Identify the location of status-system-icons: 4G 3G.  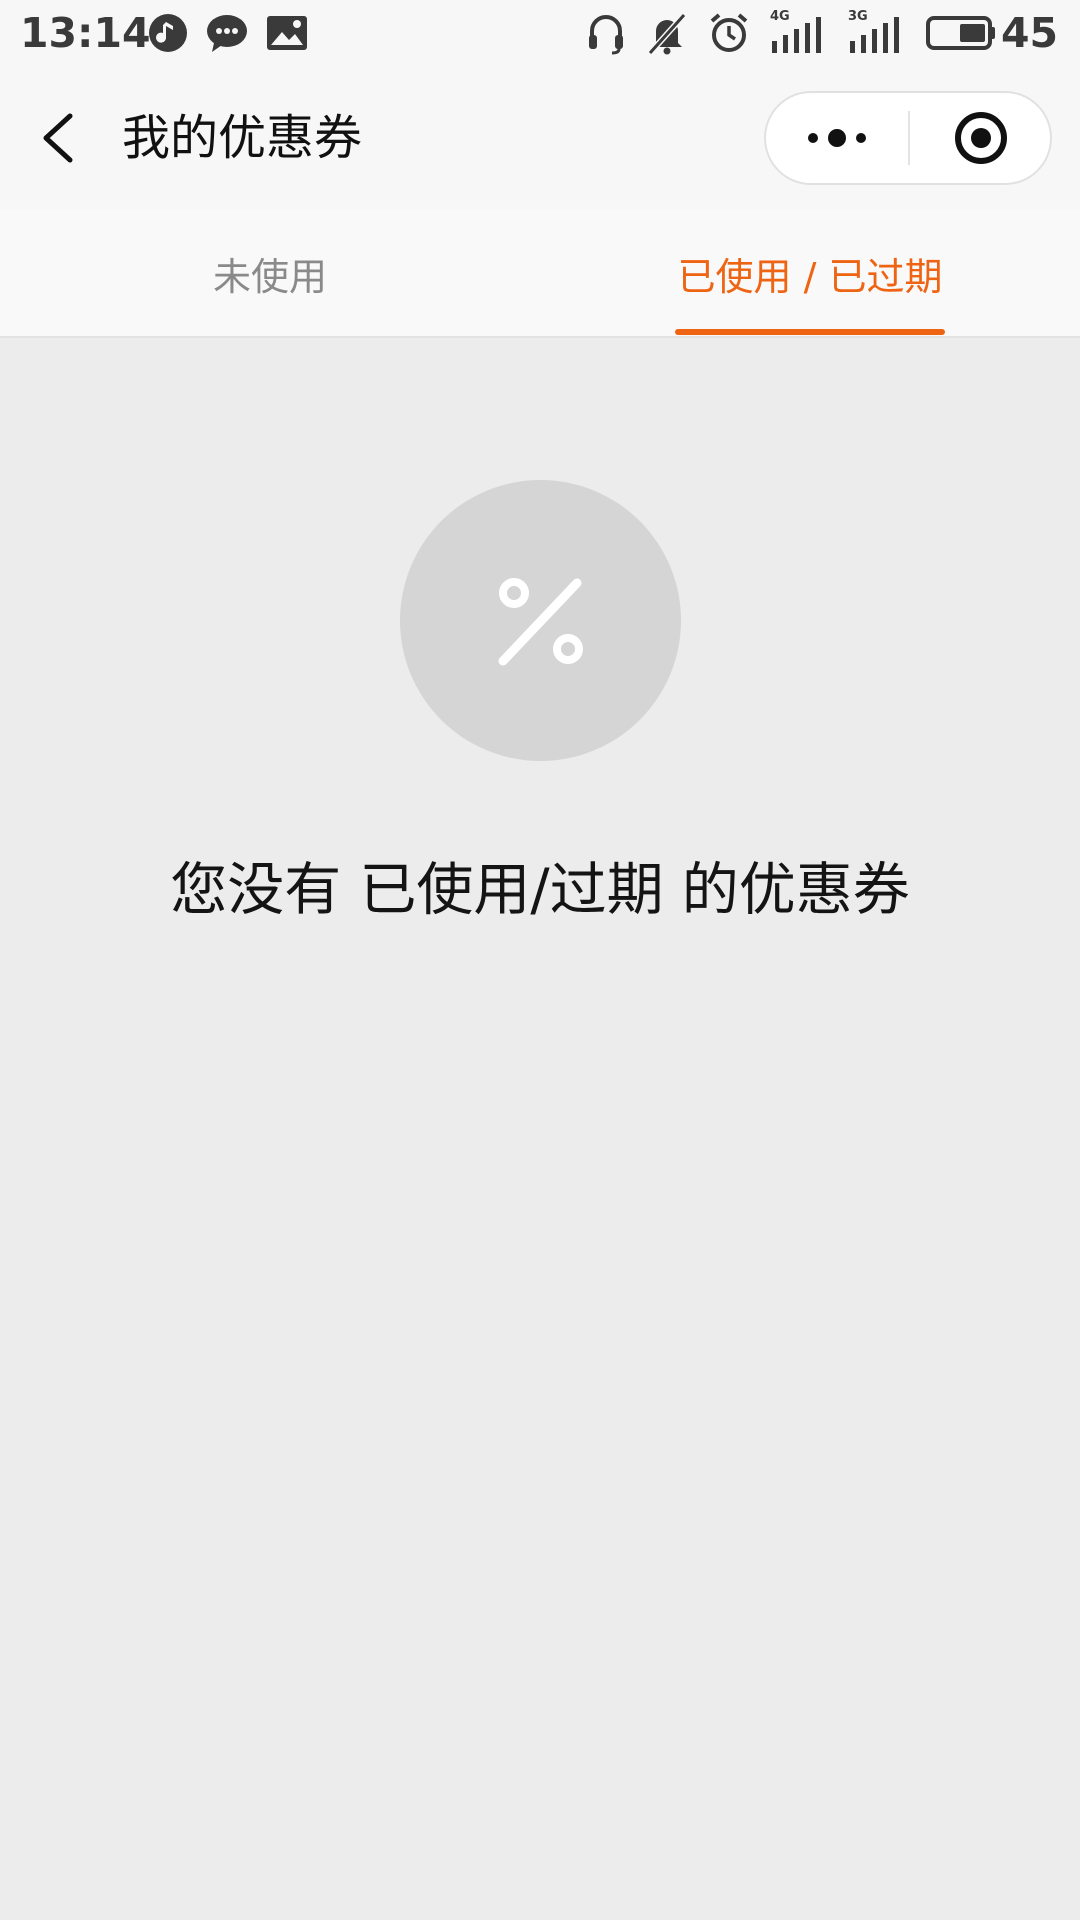
(791, 32).